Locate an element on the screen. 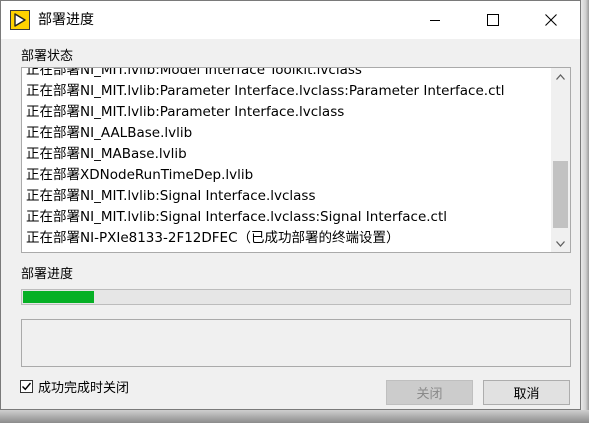  minimize-button is located at coordinates (435, 20).